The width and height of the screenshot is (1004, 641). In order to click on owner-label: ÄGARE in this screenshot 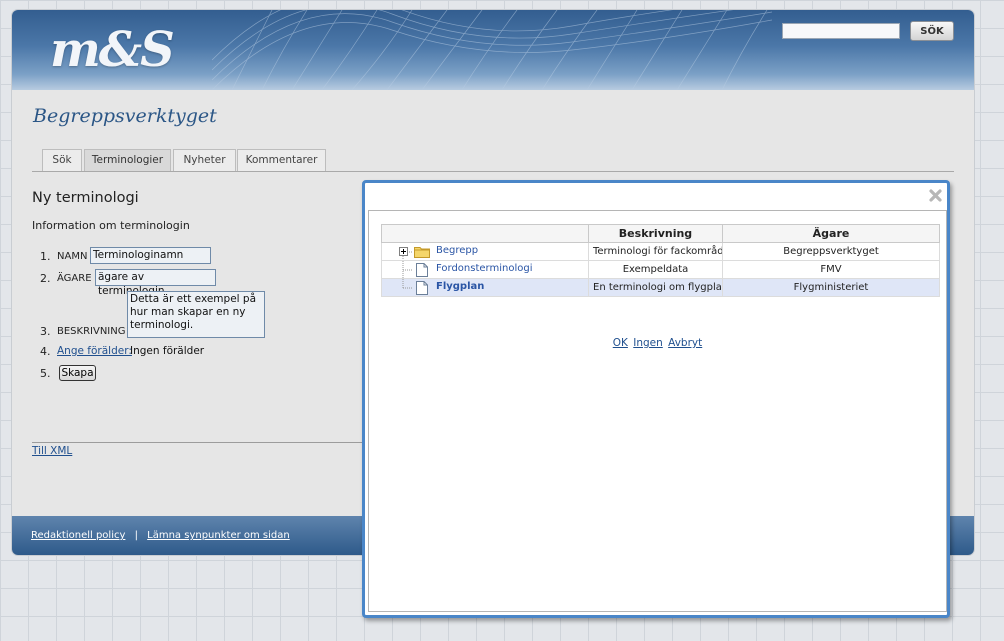, I will do `click(74, 278)`.